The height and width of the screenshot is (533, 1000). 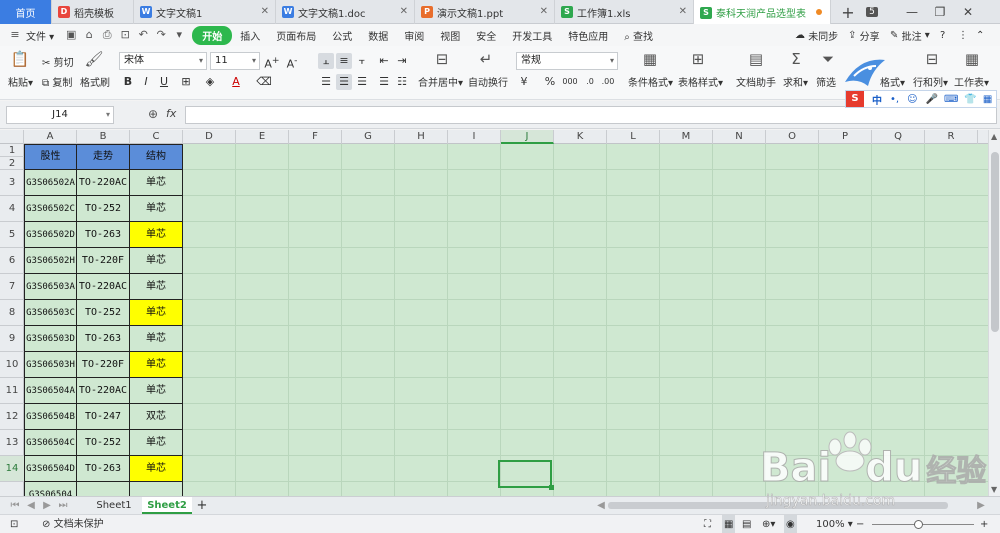 I want to click on table-cell-a: G3S06504C, so click(x=50, y=443).